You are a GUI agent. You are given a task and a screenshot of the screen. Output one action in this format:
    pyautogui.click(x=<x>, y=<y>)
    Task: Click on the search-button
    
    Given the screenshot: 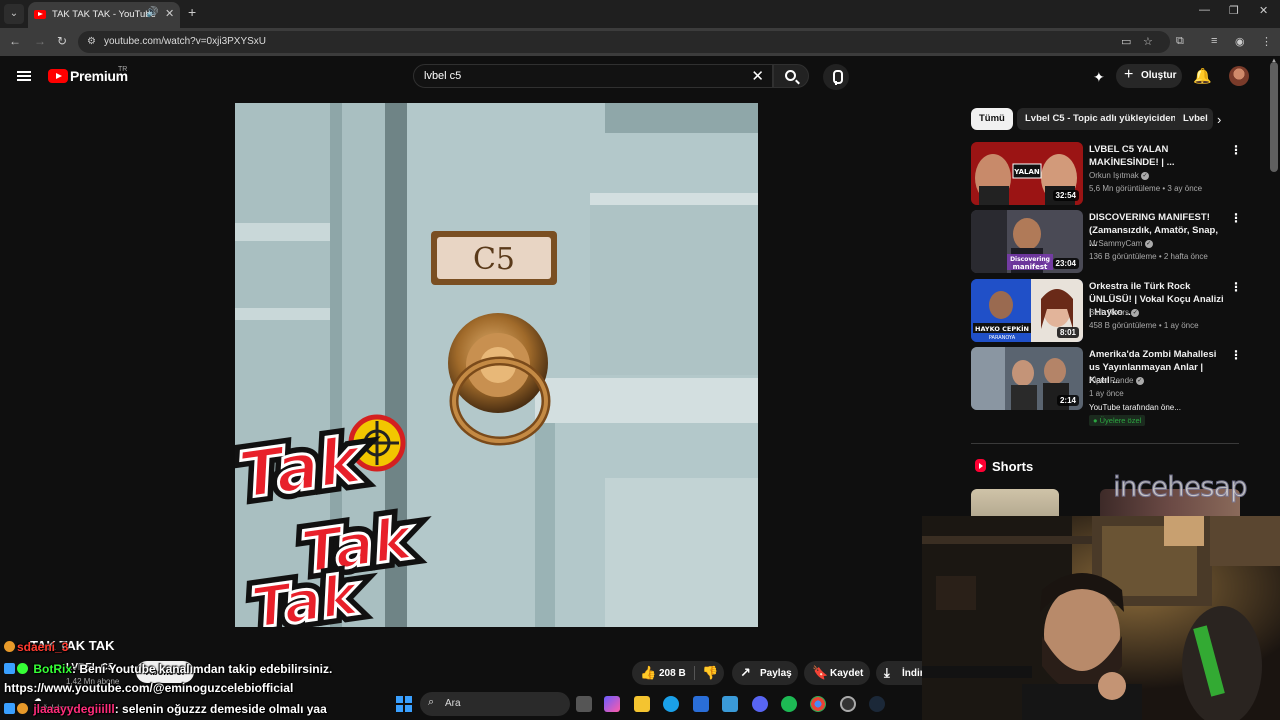 What is the action you would take?
    pyautogui.click(x=791, y=76)
    